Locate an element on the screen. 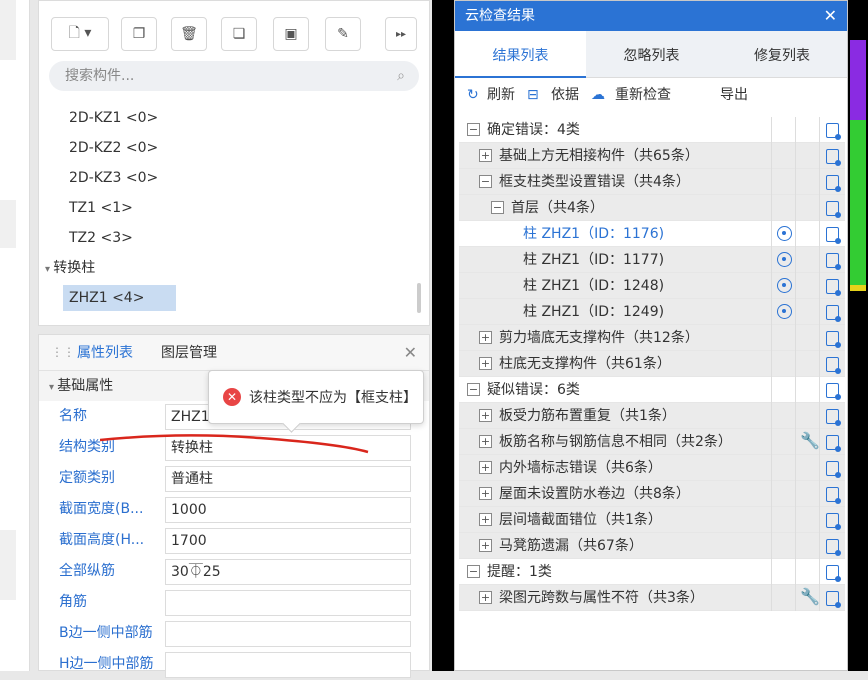 This screenshot has height=680, width=868. result-row: − 提醒：1类 is located at coordinates (652, 572).